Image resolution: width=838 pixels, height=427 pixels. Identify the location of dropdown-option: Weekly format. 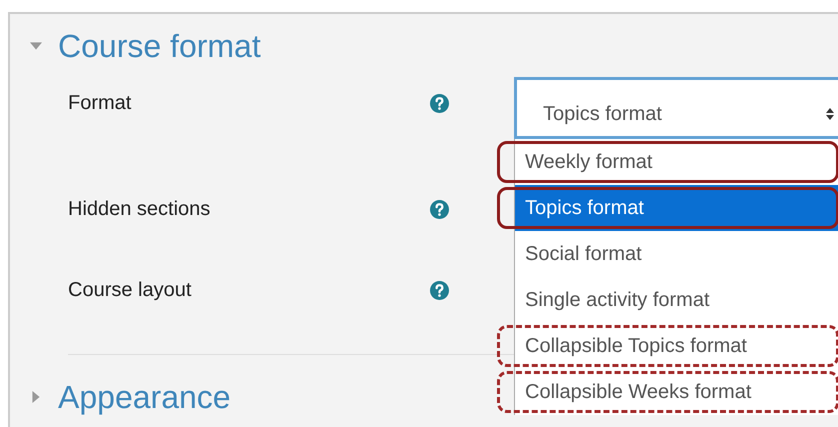
(676, 162).